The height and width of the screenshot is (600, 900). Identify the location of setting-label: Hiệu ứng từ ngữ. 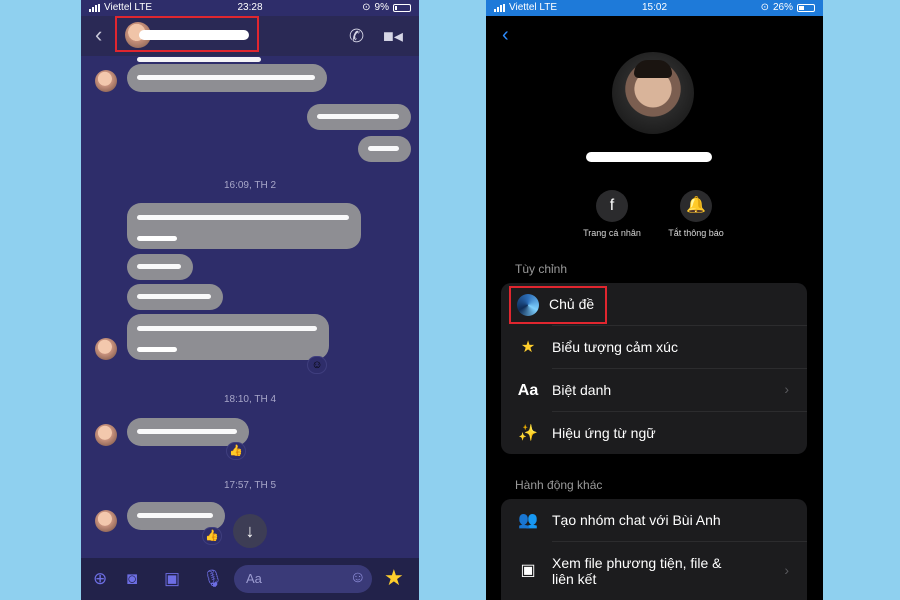
(604, 433).